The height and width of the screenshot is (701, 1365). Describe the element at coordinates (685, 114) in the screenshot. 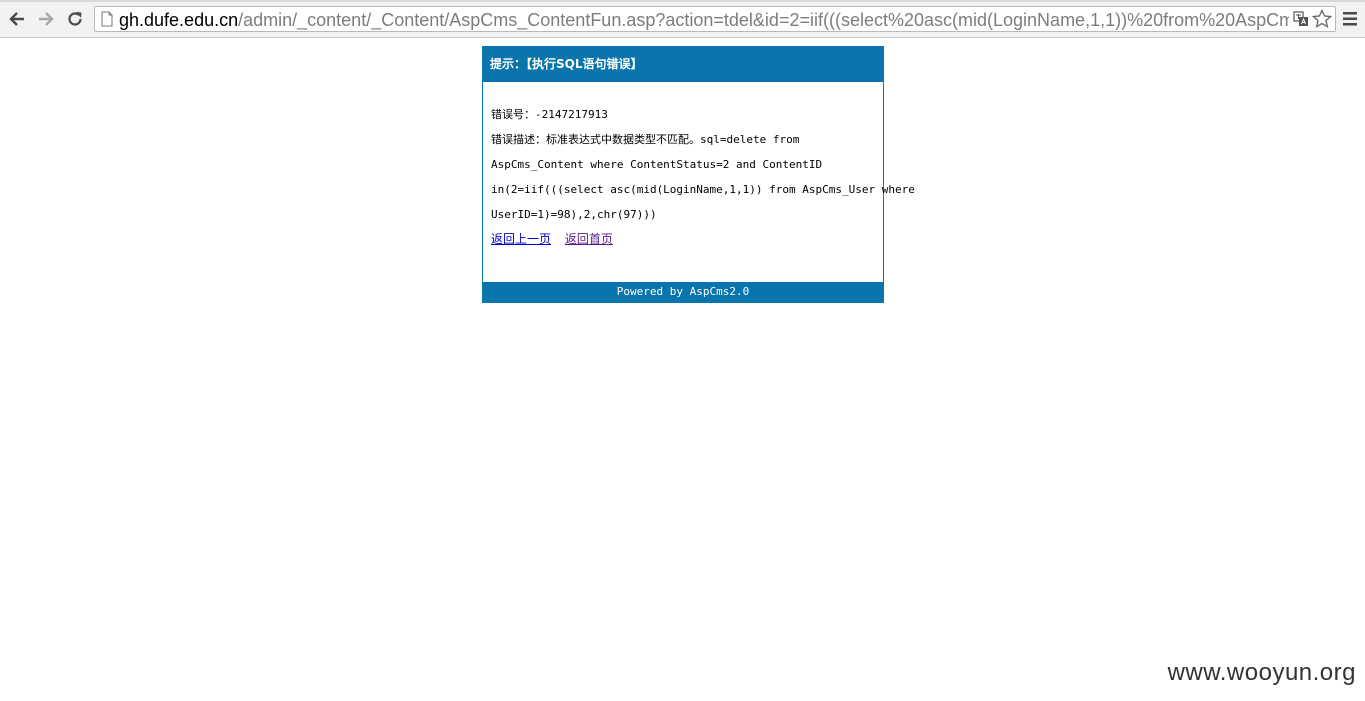

I see `error-number-line: 错误号：-2147217913` at that location.